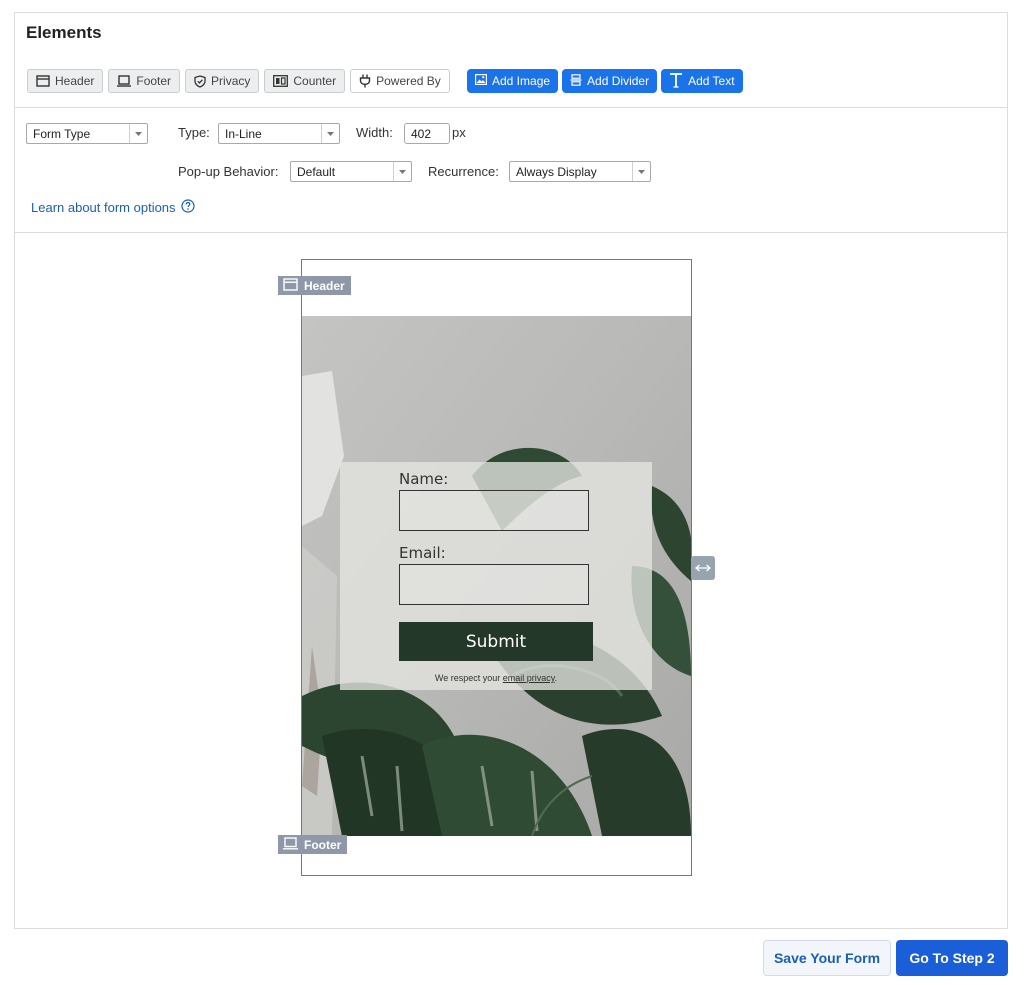 This screenshot has height=985, width=1024. Describe the element at coordinates (351, 171) in the screenshot. I see `popup-behavior-select: Default` at that location.